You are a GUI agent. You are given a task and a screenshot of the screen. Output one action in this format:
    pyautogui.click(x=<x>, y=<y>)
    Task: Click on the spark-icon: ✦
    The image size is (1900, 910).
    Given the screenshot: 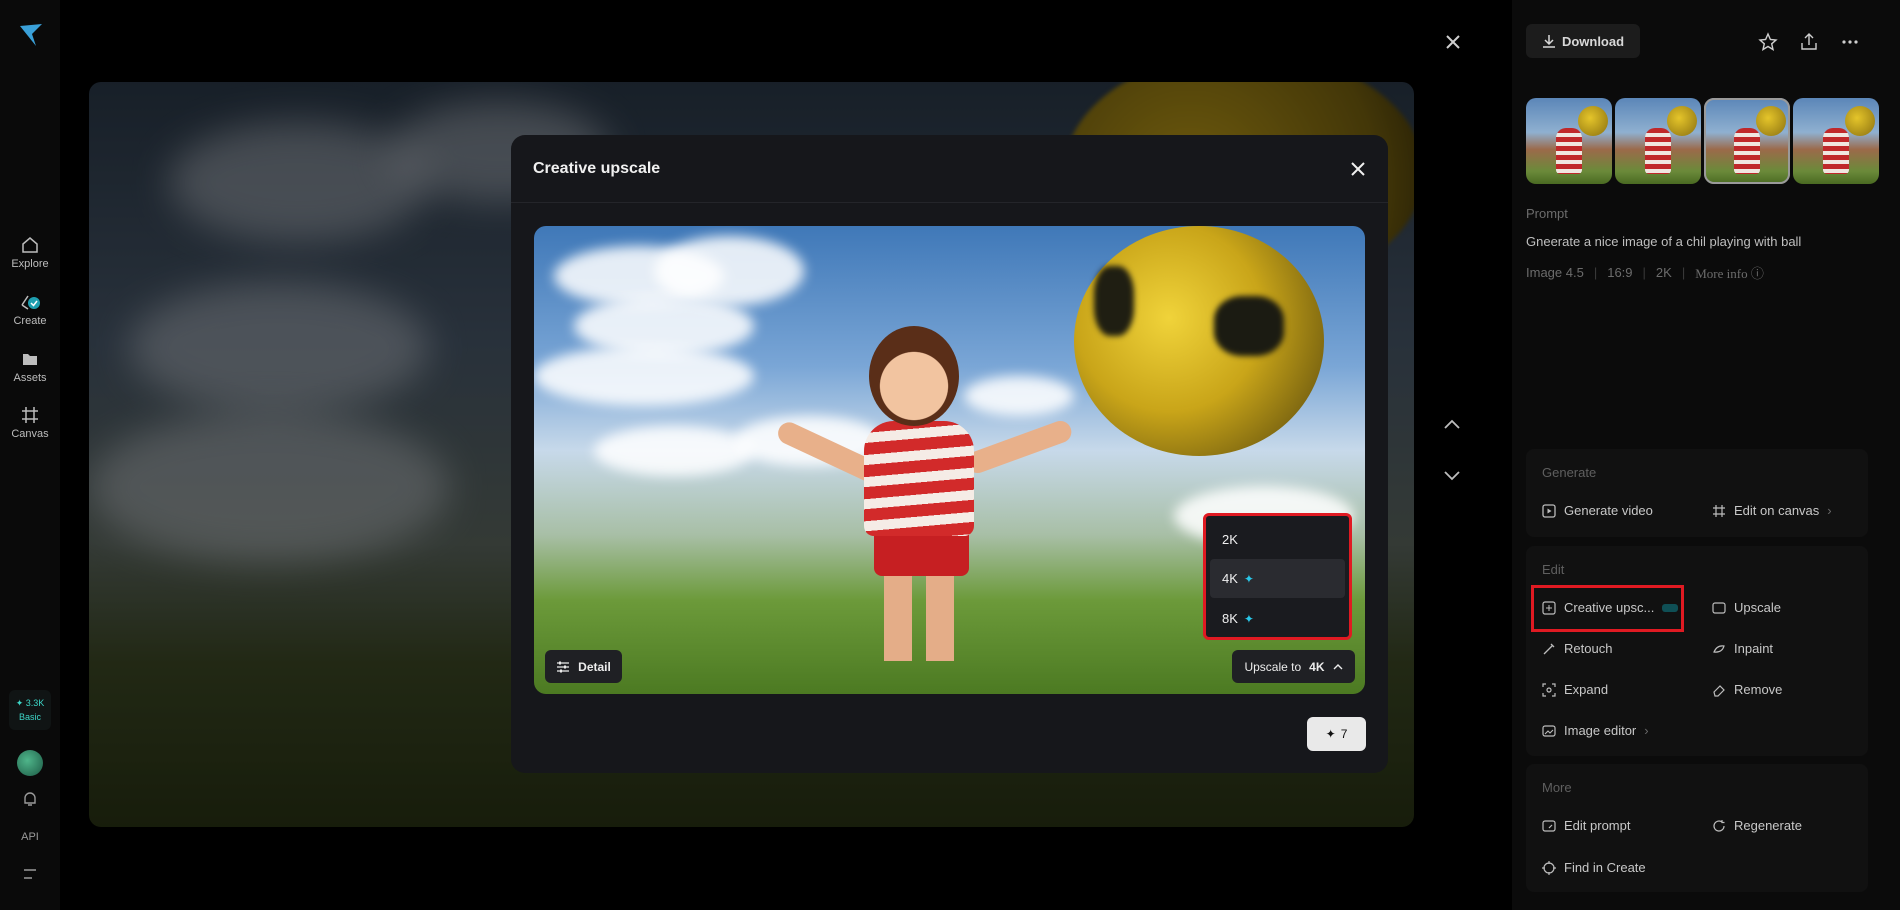 What is the action you would take?
    pyautogui.click(x=19, y=703)
    